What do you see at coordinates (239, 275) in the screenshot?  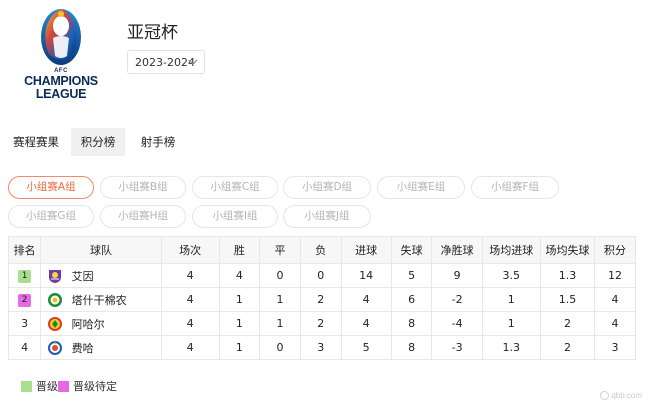 I see `won-cell: 4` at bounding box center [239, 275].